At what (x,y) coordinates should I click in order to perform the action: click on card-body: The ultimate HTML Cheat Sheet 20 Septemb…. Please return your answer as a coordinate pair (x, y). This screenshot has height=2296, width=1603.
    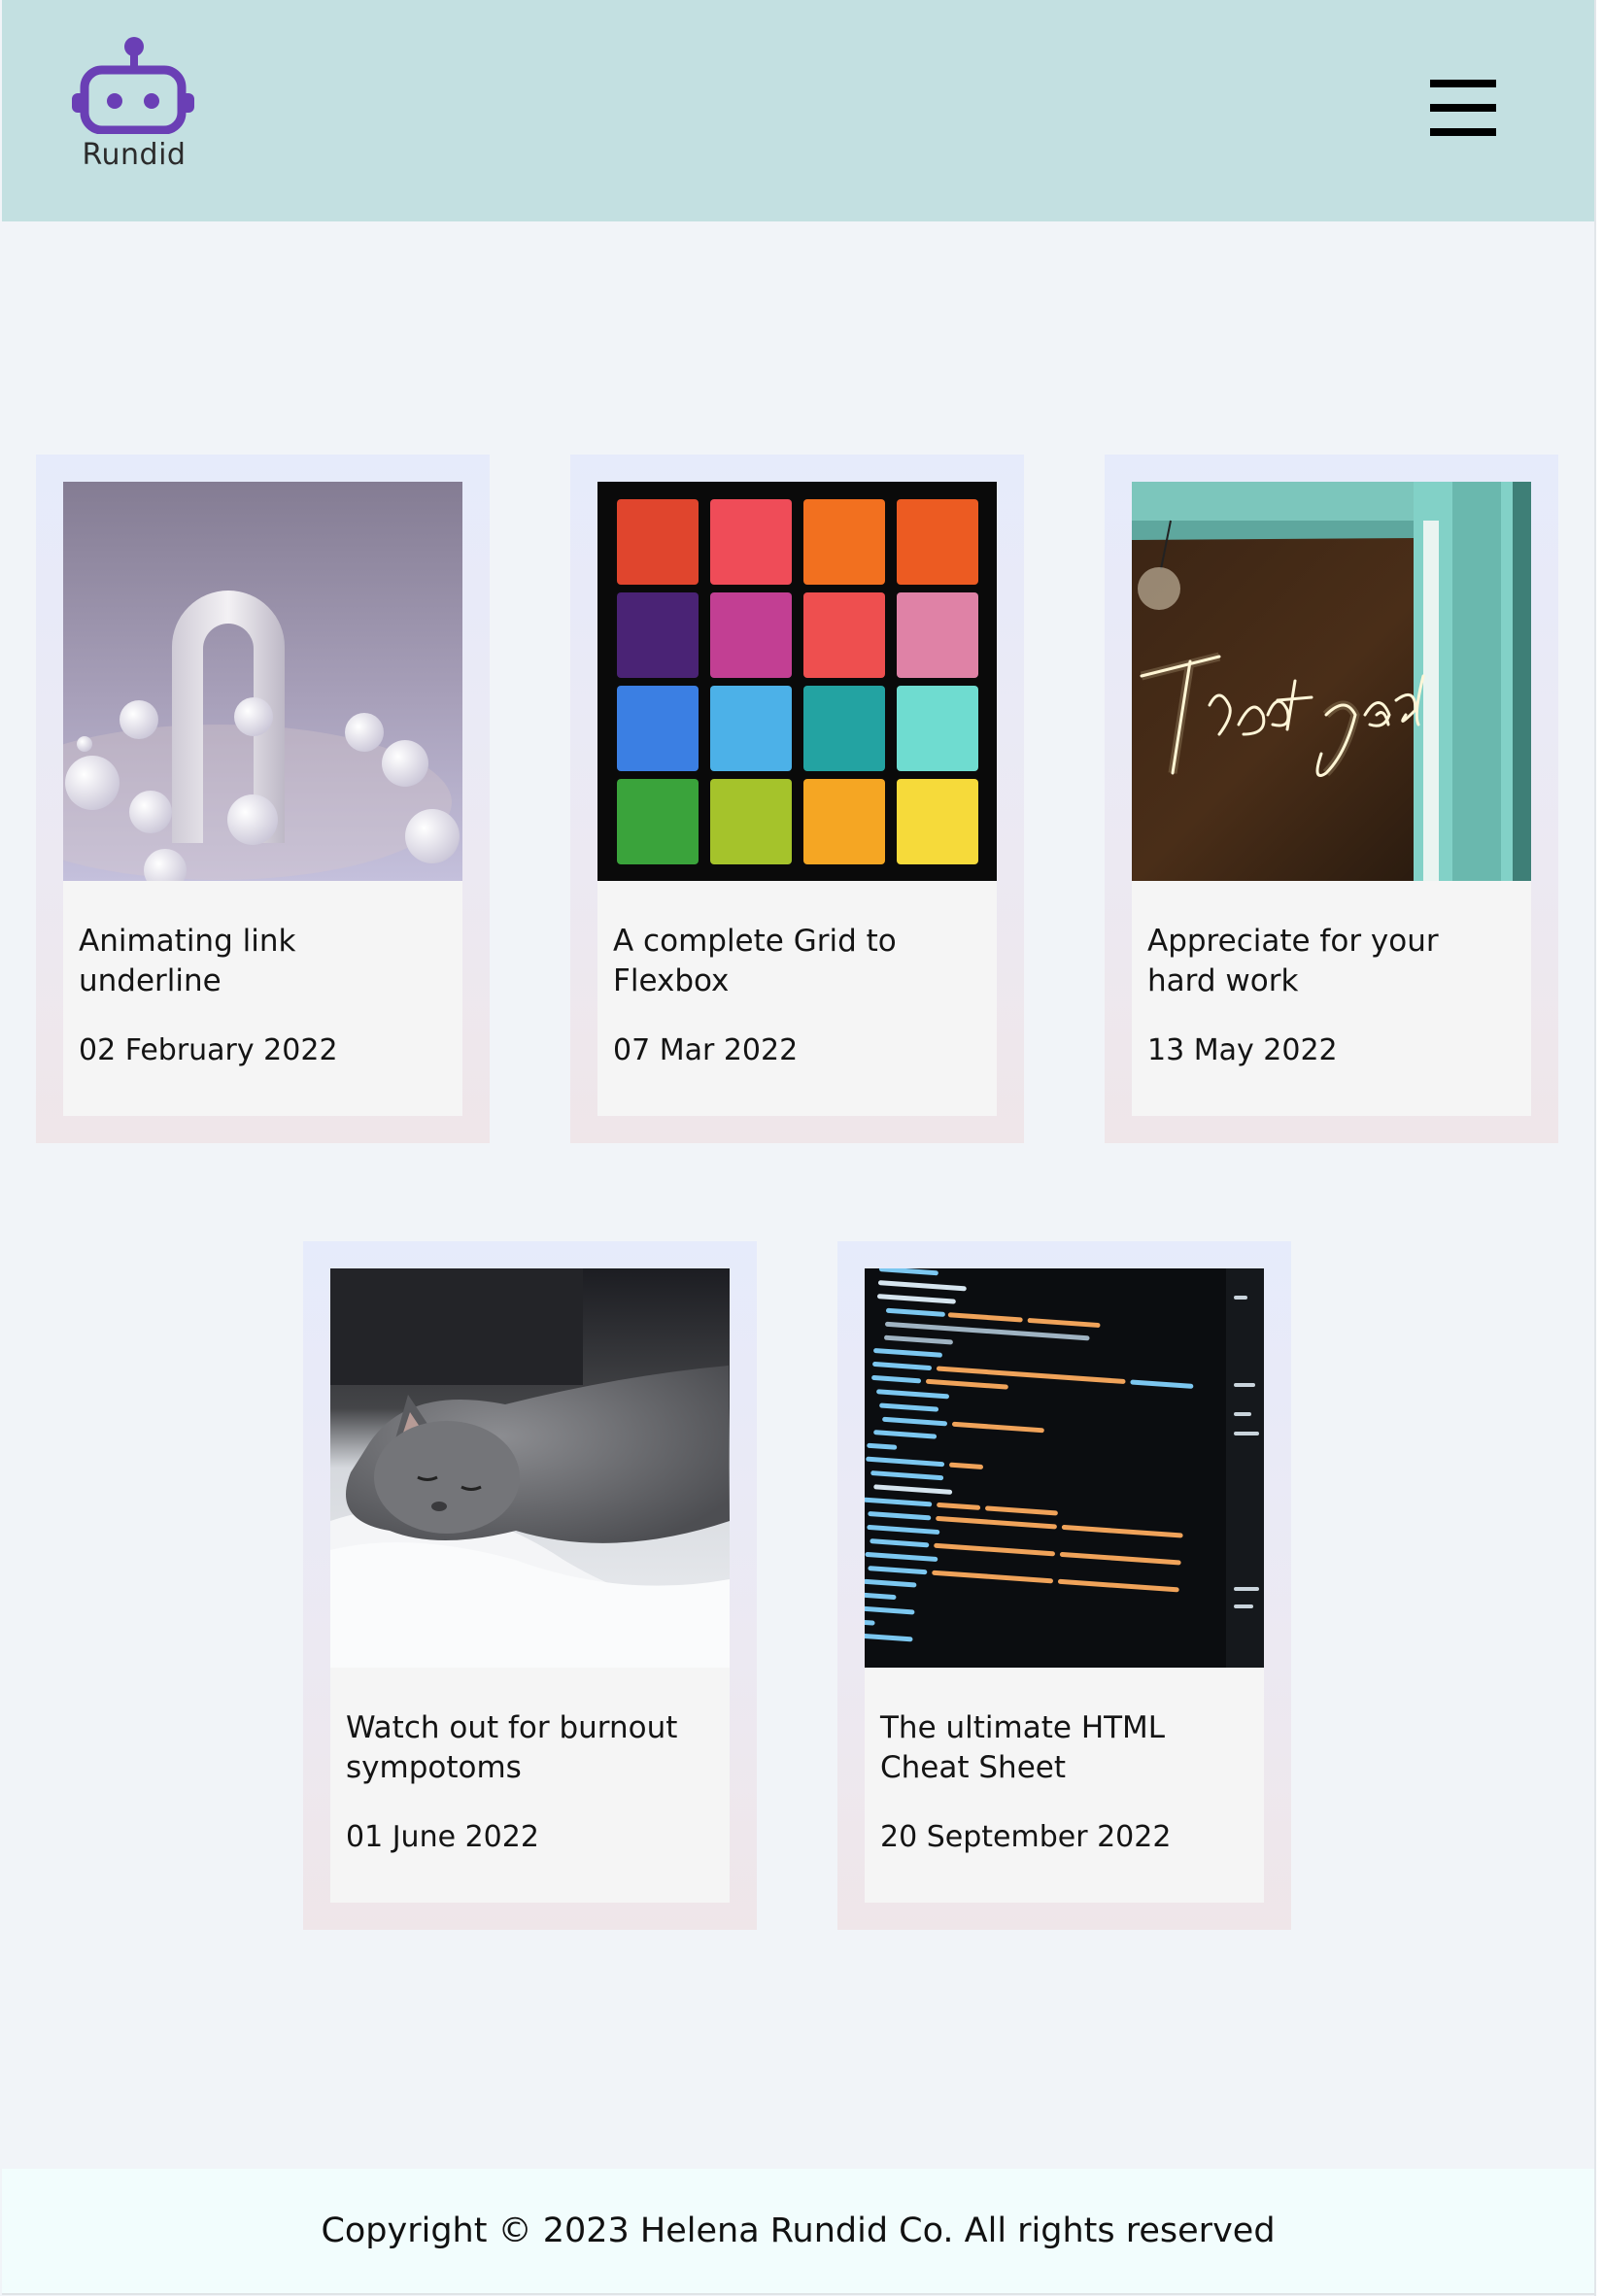
    Looking at the image, I should click on (1064, 1786).